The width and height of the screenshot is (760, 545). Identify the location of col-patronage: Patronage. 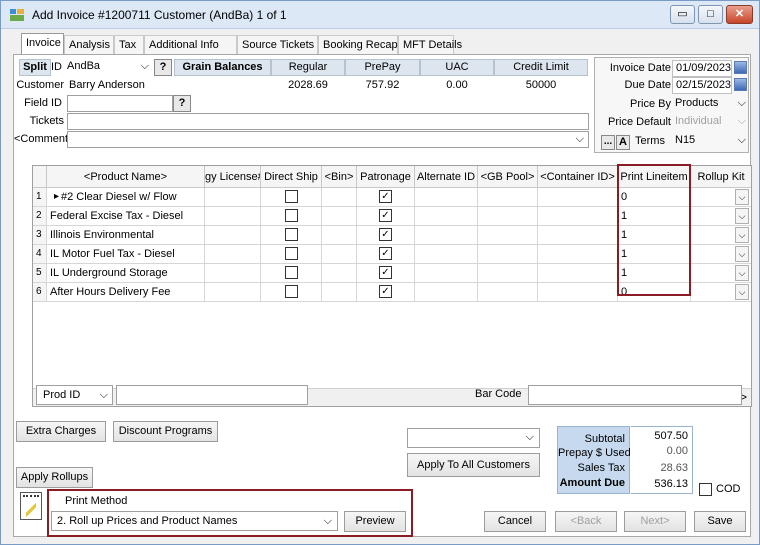
(386, 177).